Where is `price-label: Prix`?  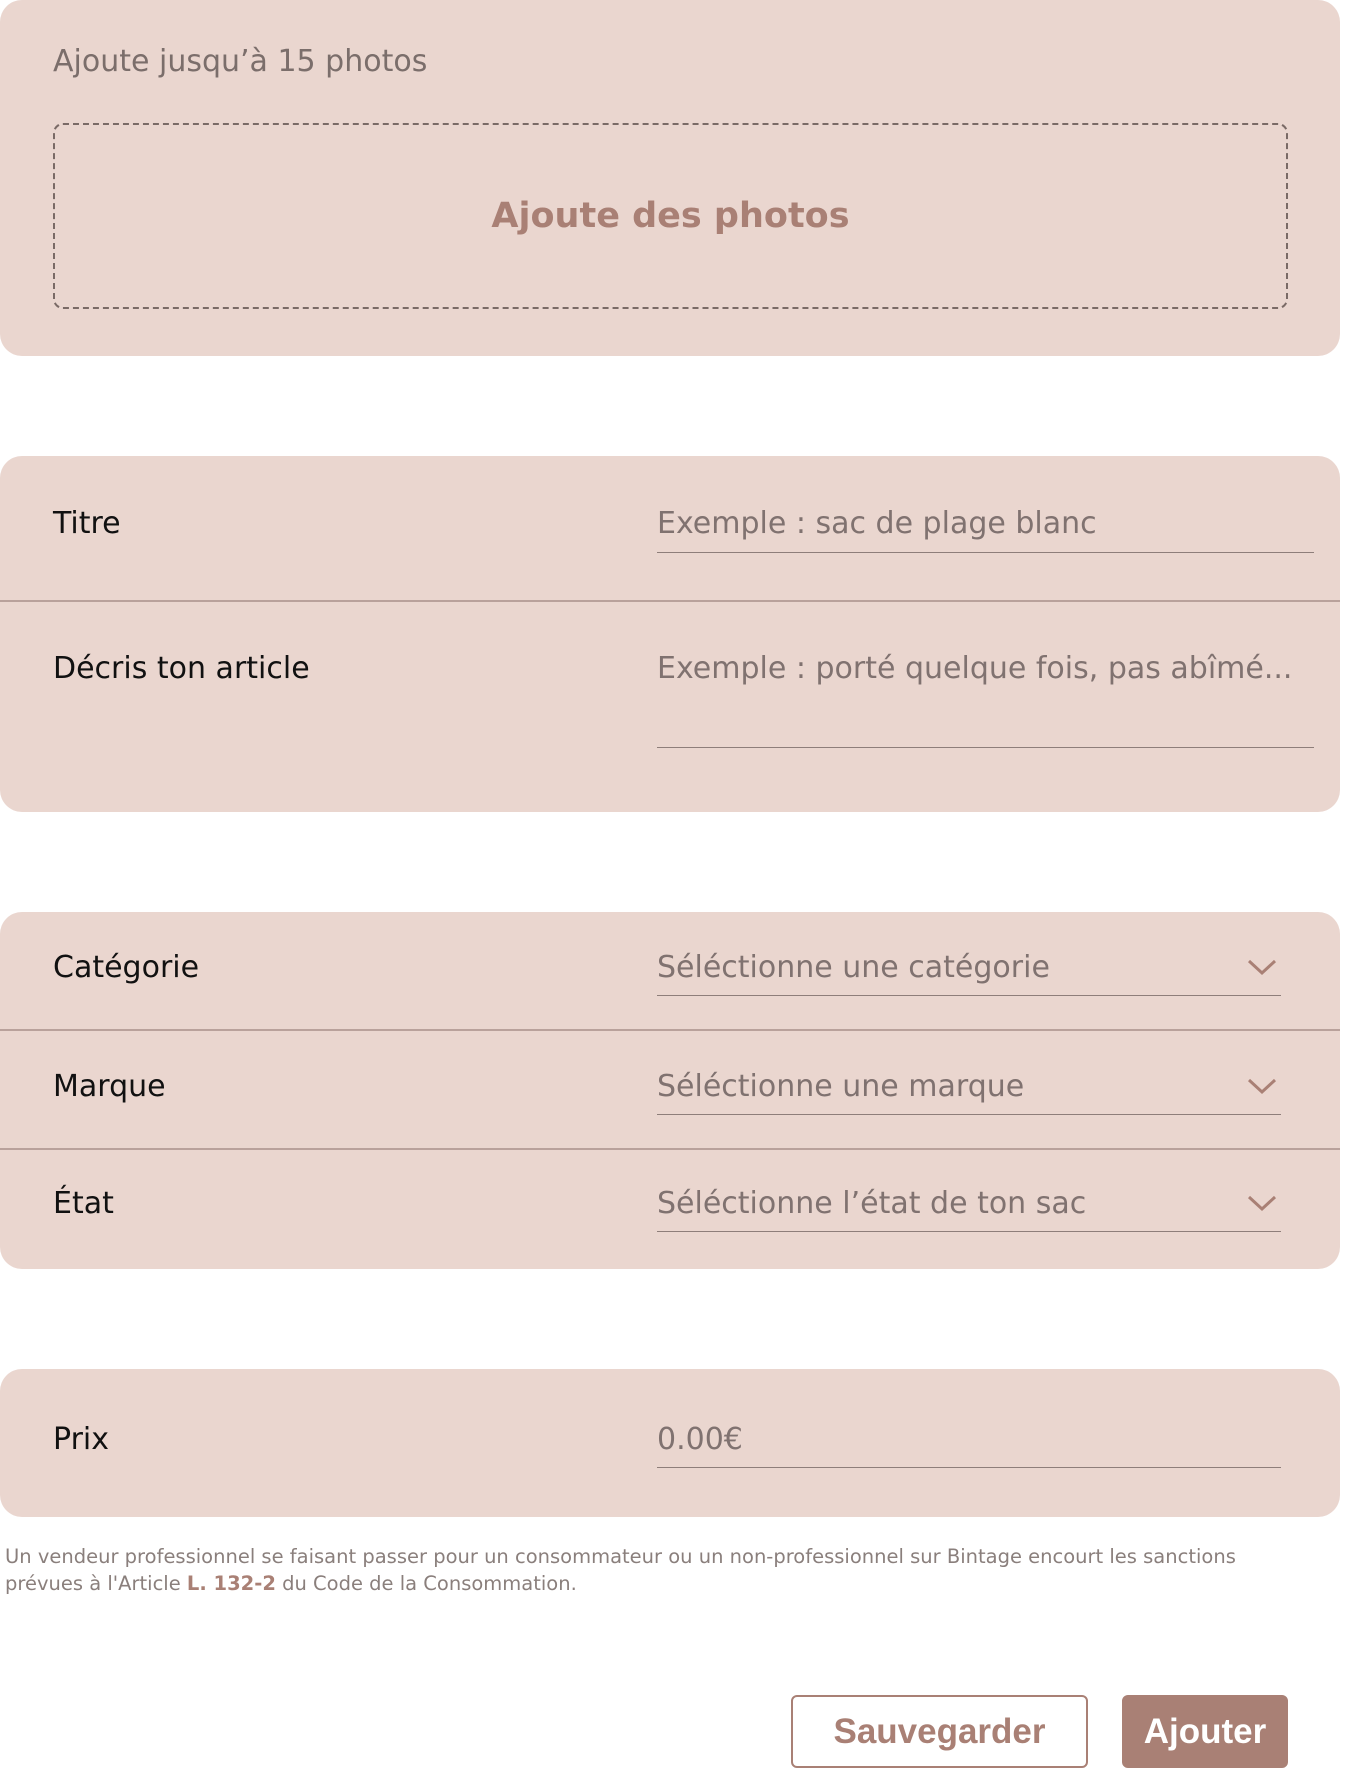 price-label: Prix is located at coordinates (81, 1439).